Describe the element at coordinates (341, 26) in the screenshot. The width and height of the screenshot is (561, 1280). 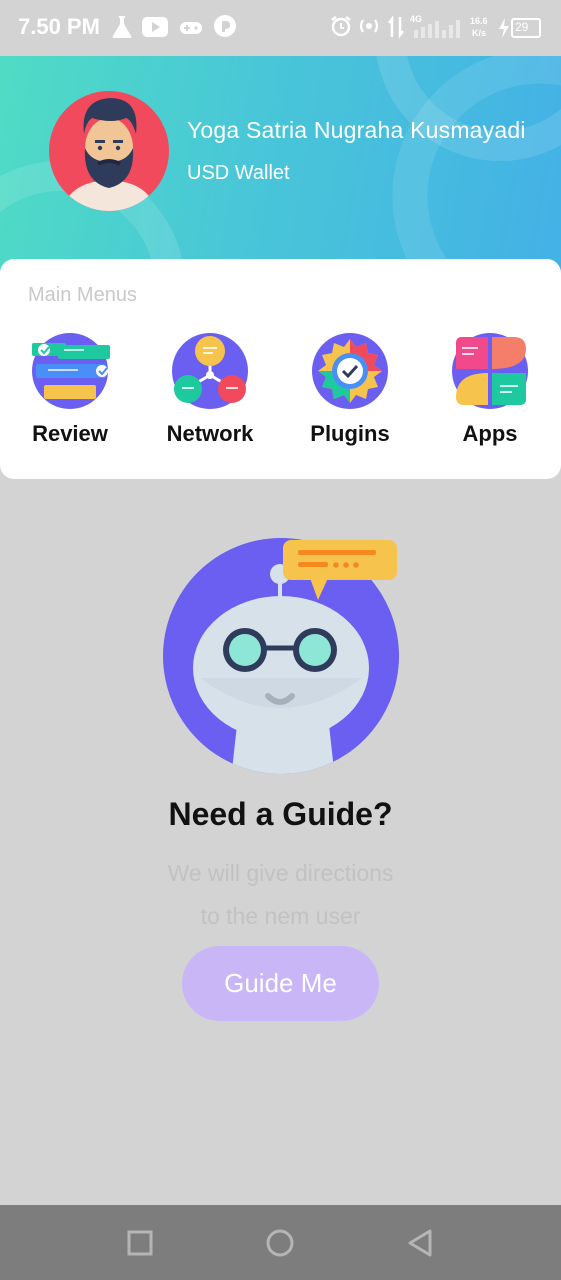
I see `alarm-icon` at that location.